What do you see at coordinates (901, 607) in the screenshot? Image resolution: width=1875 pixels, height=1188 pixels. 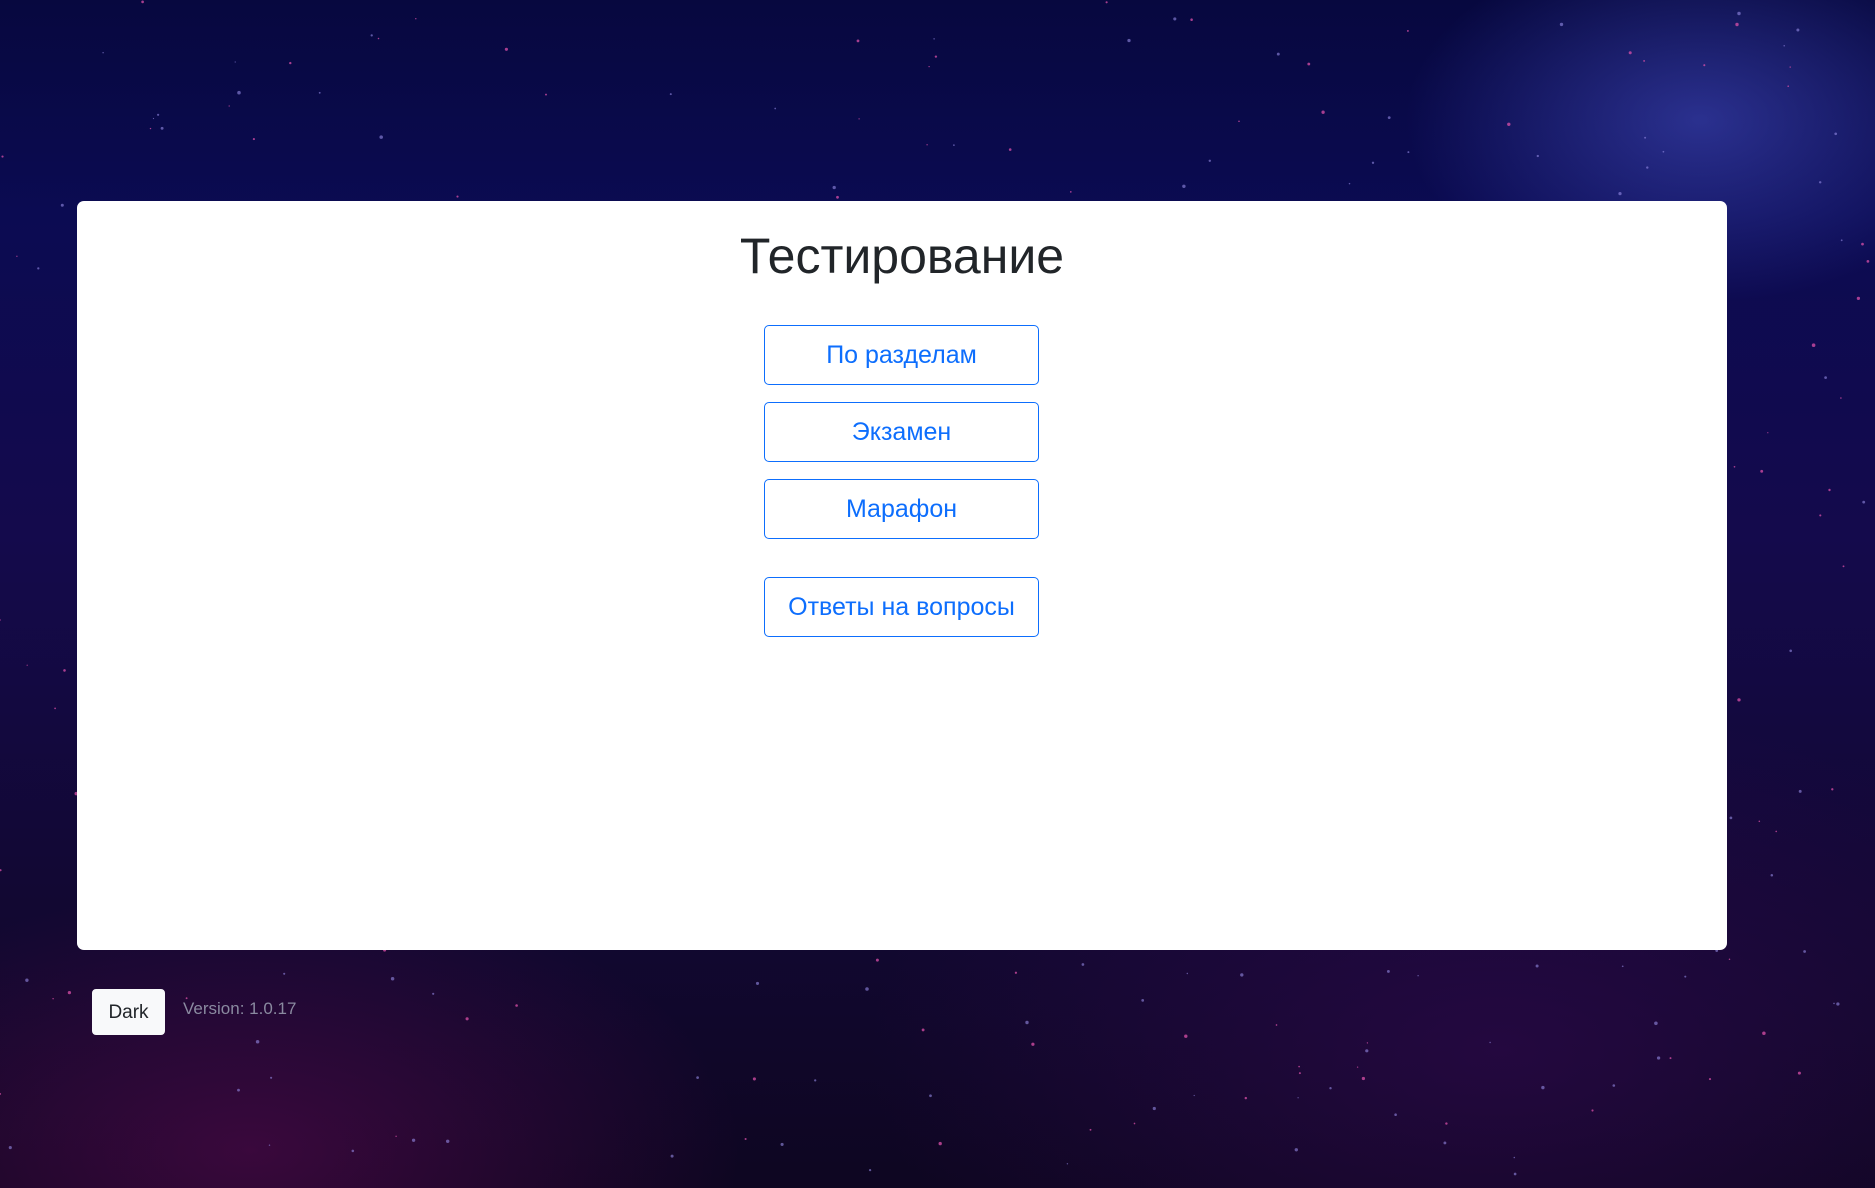 I see `answers-button: Ответы на вопросы` at bounding box center [901, 607].